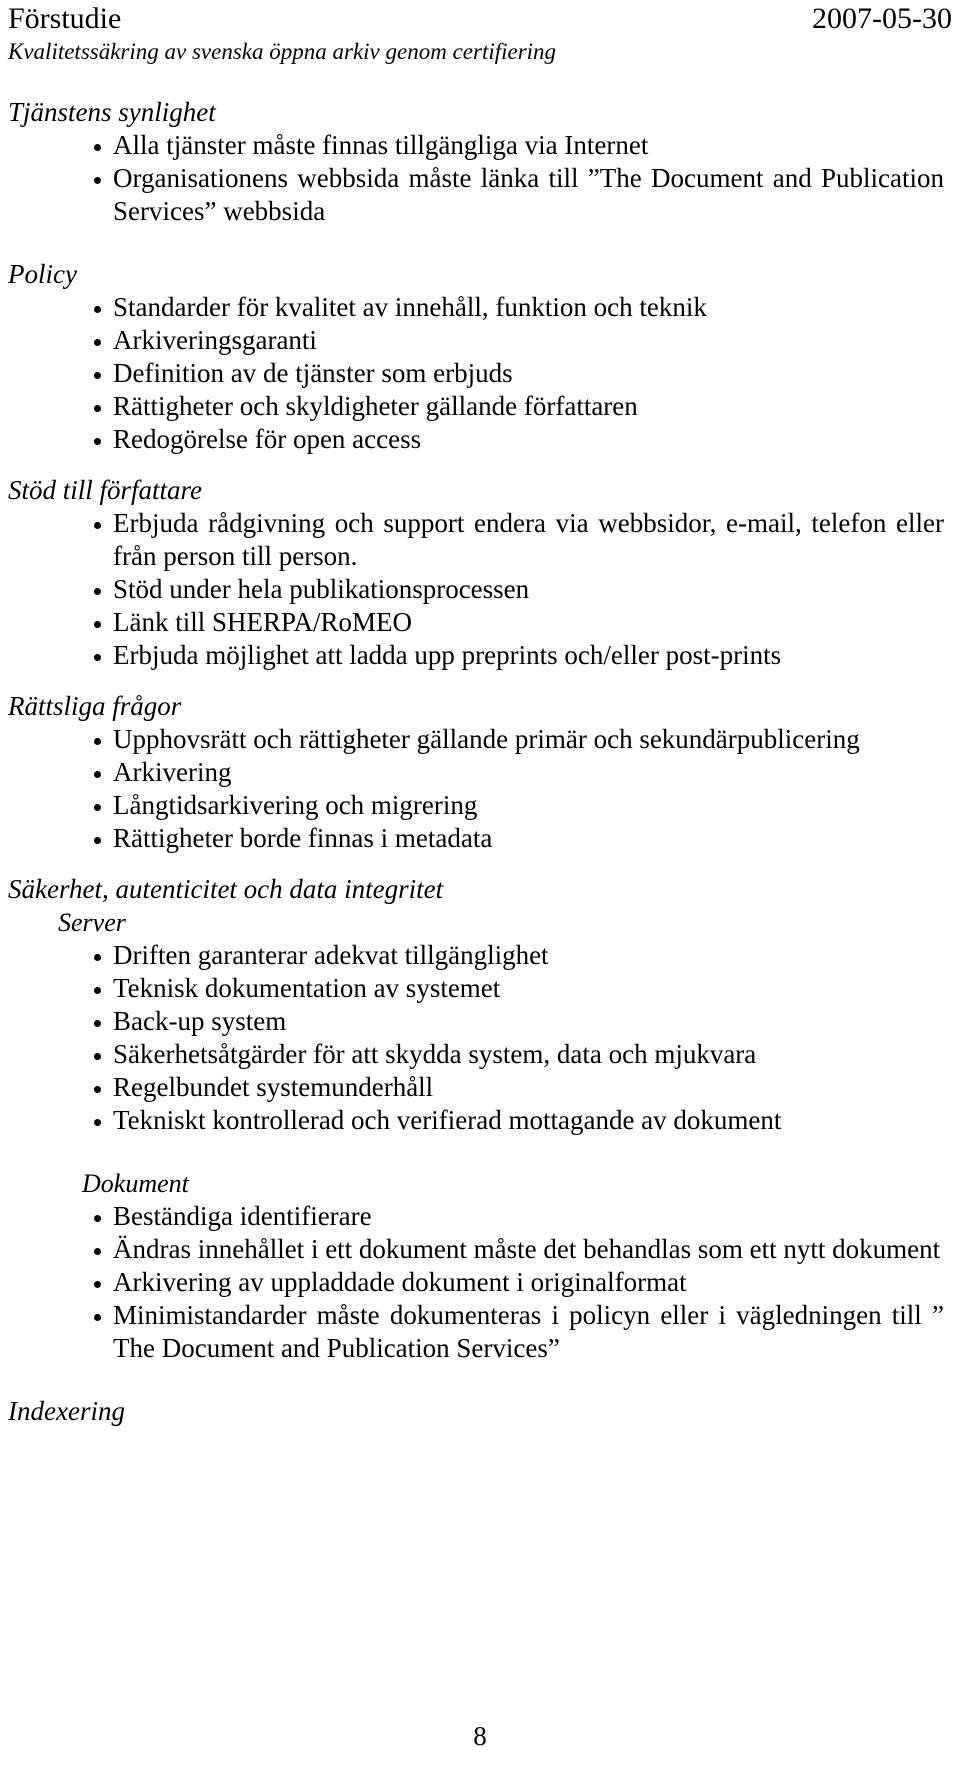 This screenshot has height=1774, width=960. I want to click on list-item: Arkiveringsgaranti, so click(476, 340).